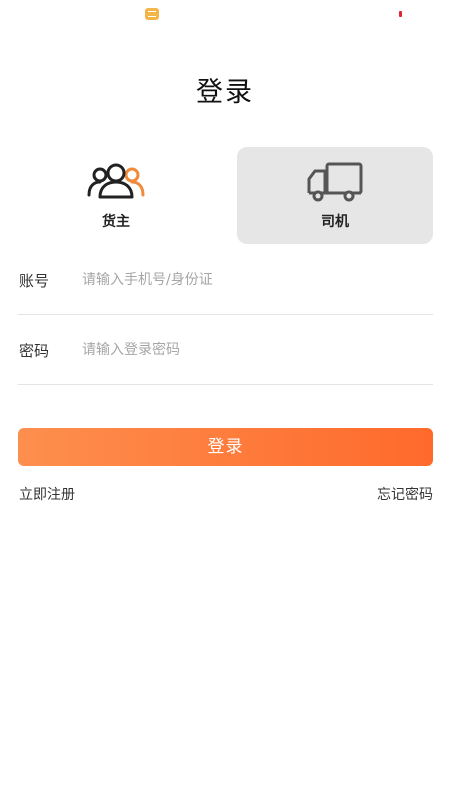 The width and height of the screenshot is (450, 800). Describe the element at coordinates (335, 182) in the screenshot. I see `truck-icon` at that location.